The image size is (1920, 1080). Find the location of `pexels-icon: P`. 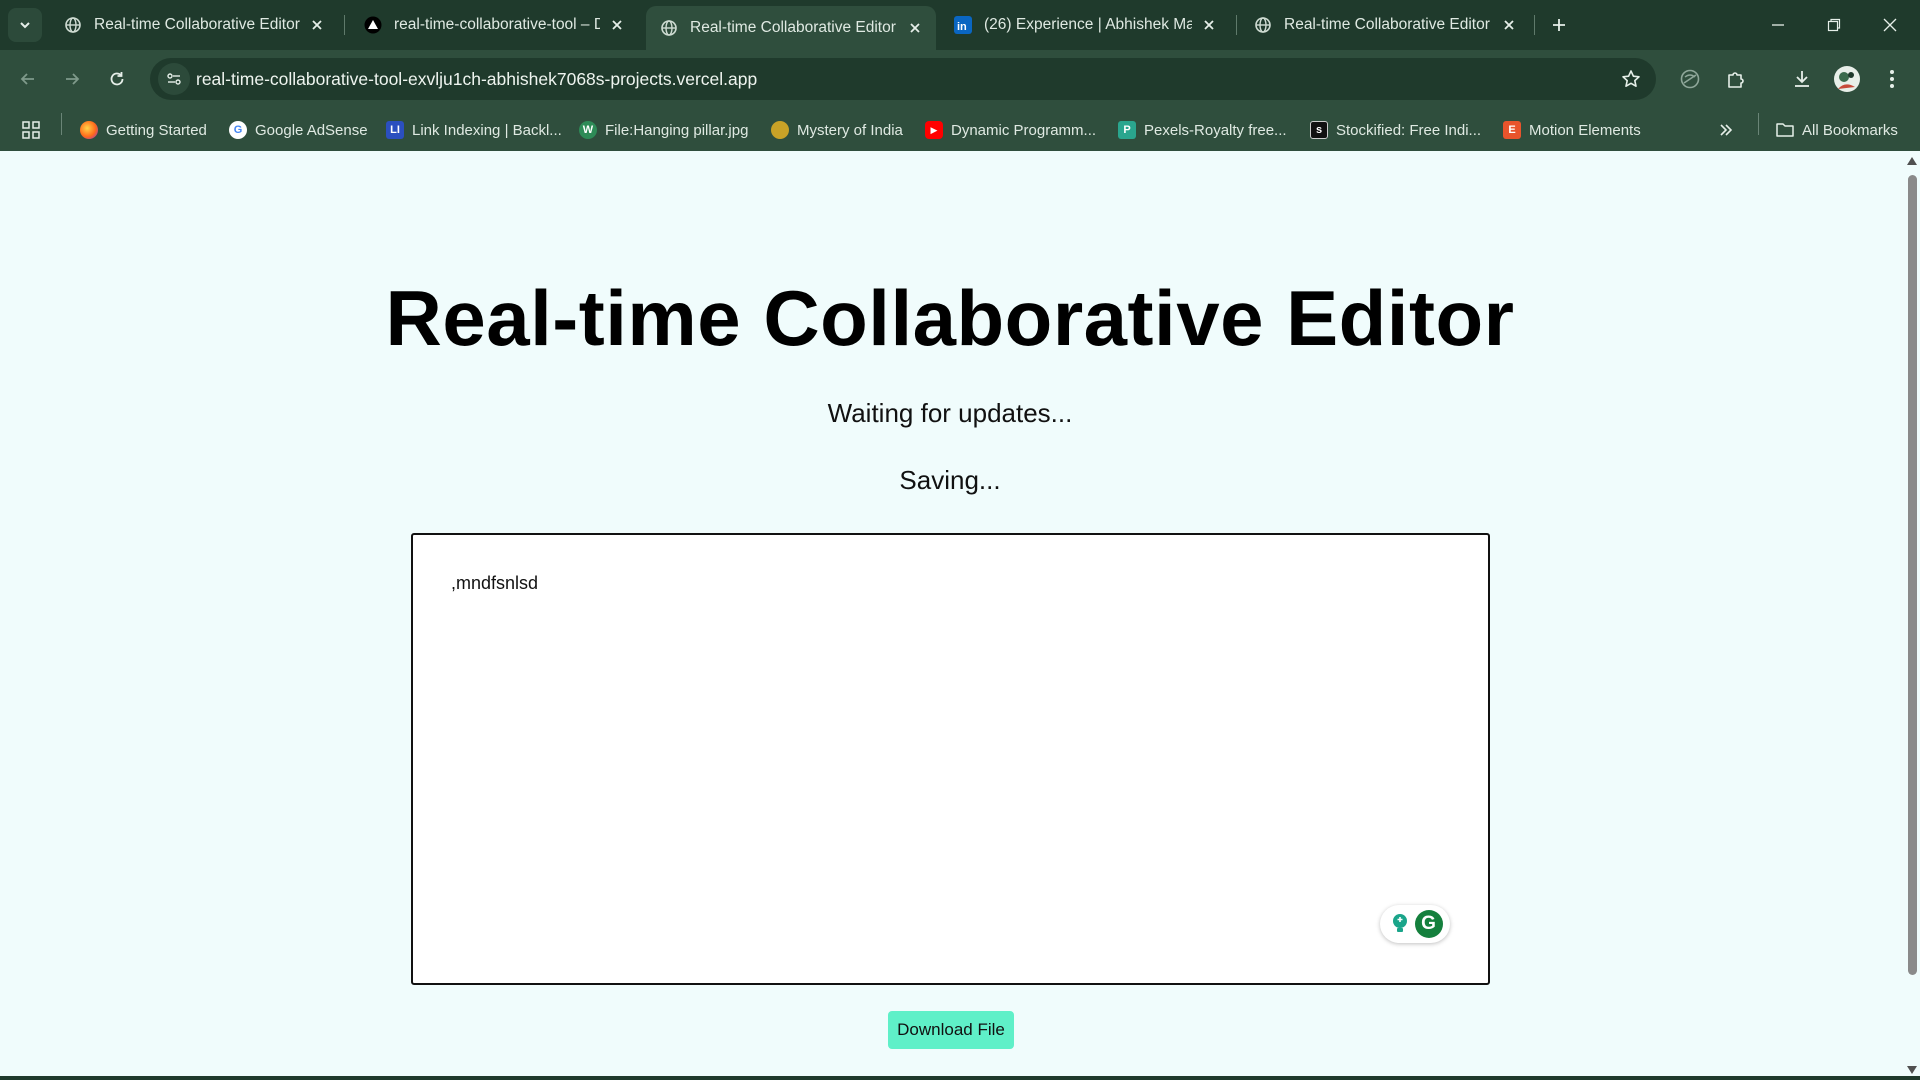

pexels-icon: P is located at coordinates (1127, 130).